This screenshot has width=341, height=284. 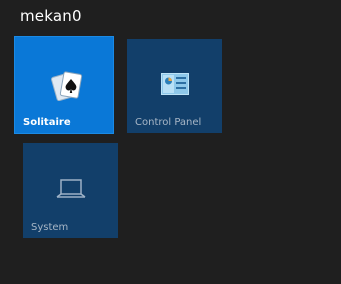 I want to click on tile-label-solitaire: Solitaire, so click(x=47, y=122).